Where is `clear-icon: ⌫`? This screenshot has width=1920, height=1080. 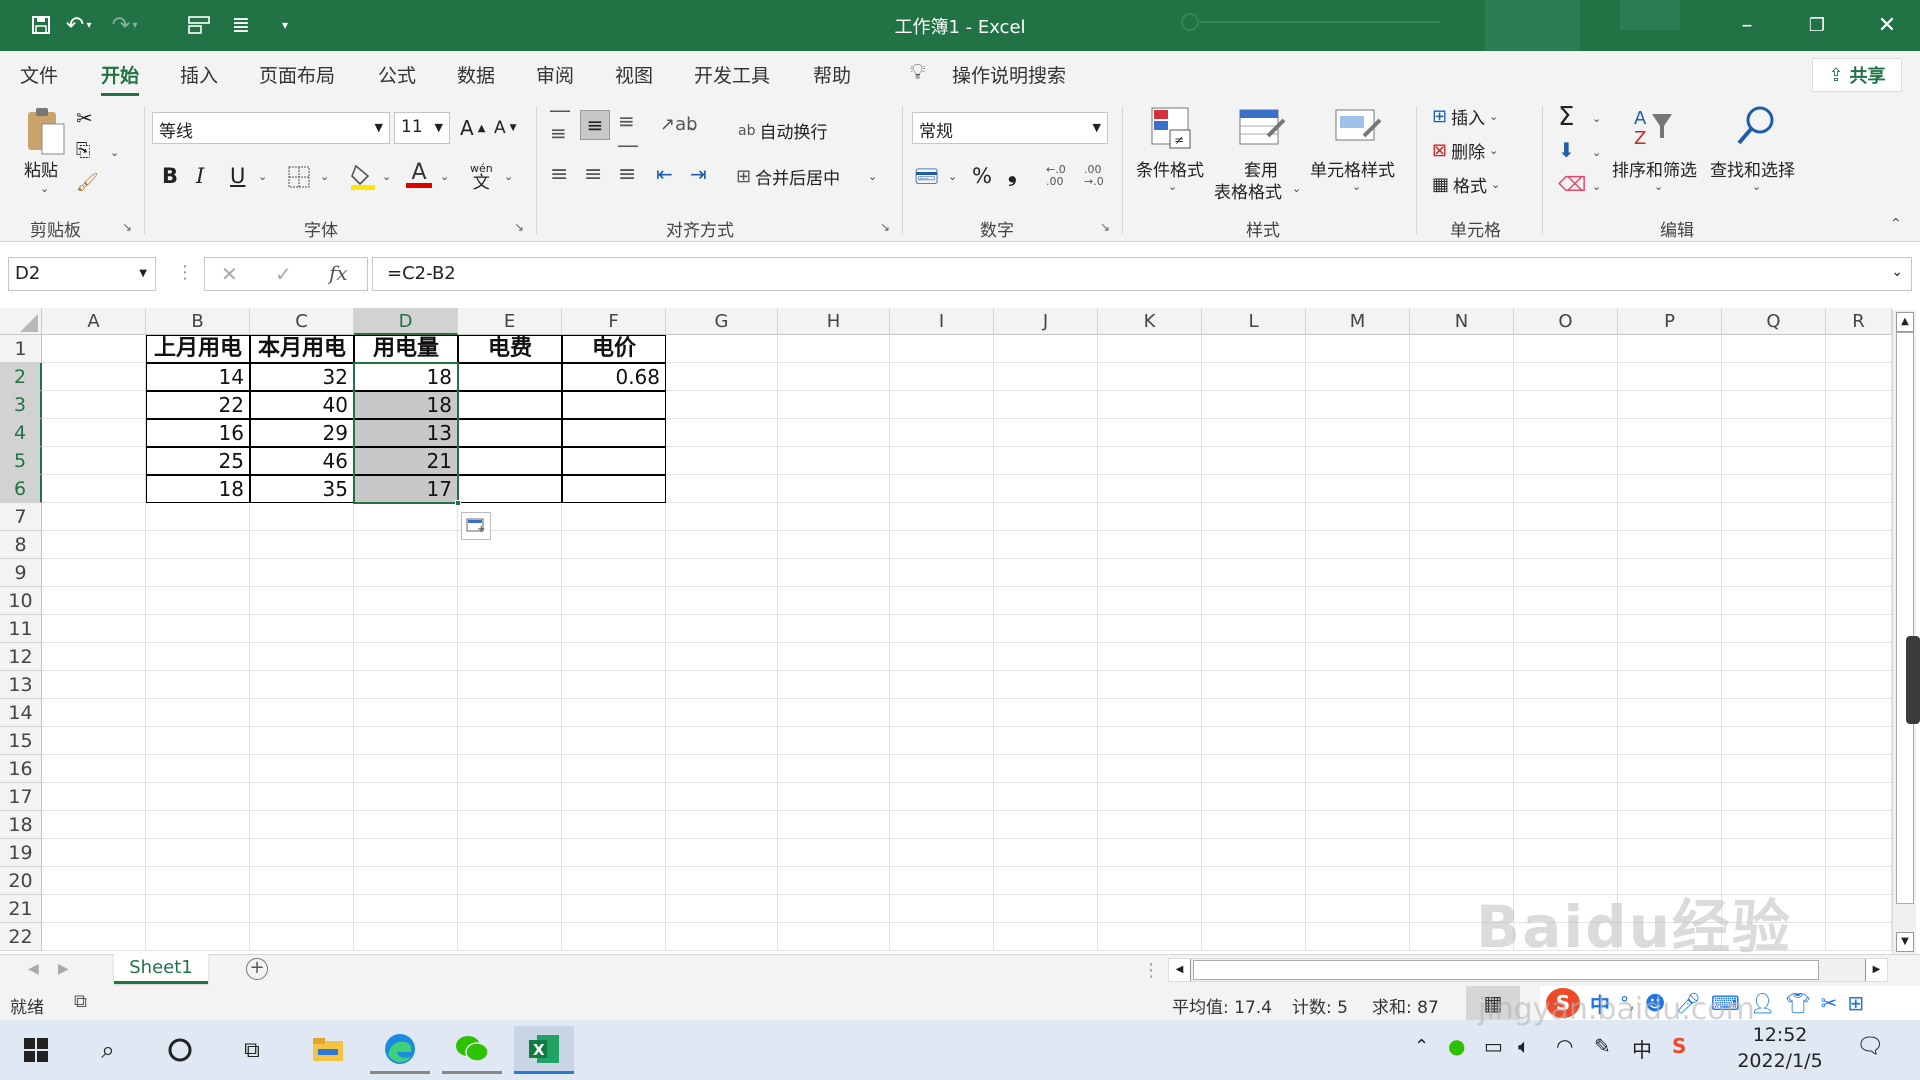
clear-icon: ⌫ is located at coordinates (1572, 184).